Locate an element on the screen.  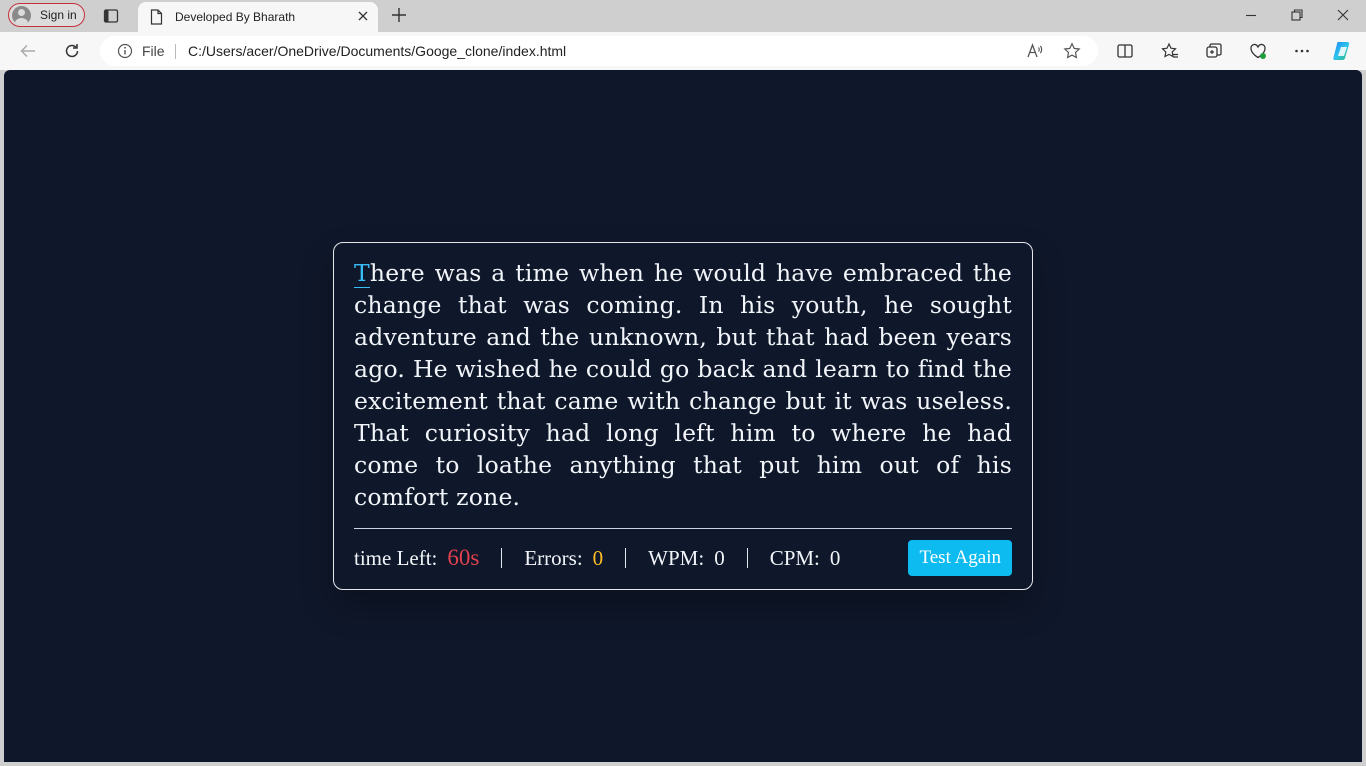
read-aloud-icon is located at coordinates (1034, 52).